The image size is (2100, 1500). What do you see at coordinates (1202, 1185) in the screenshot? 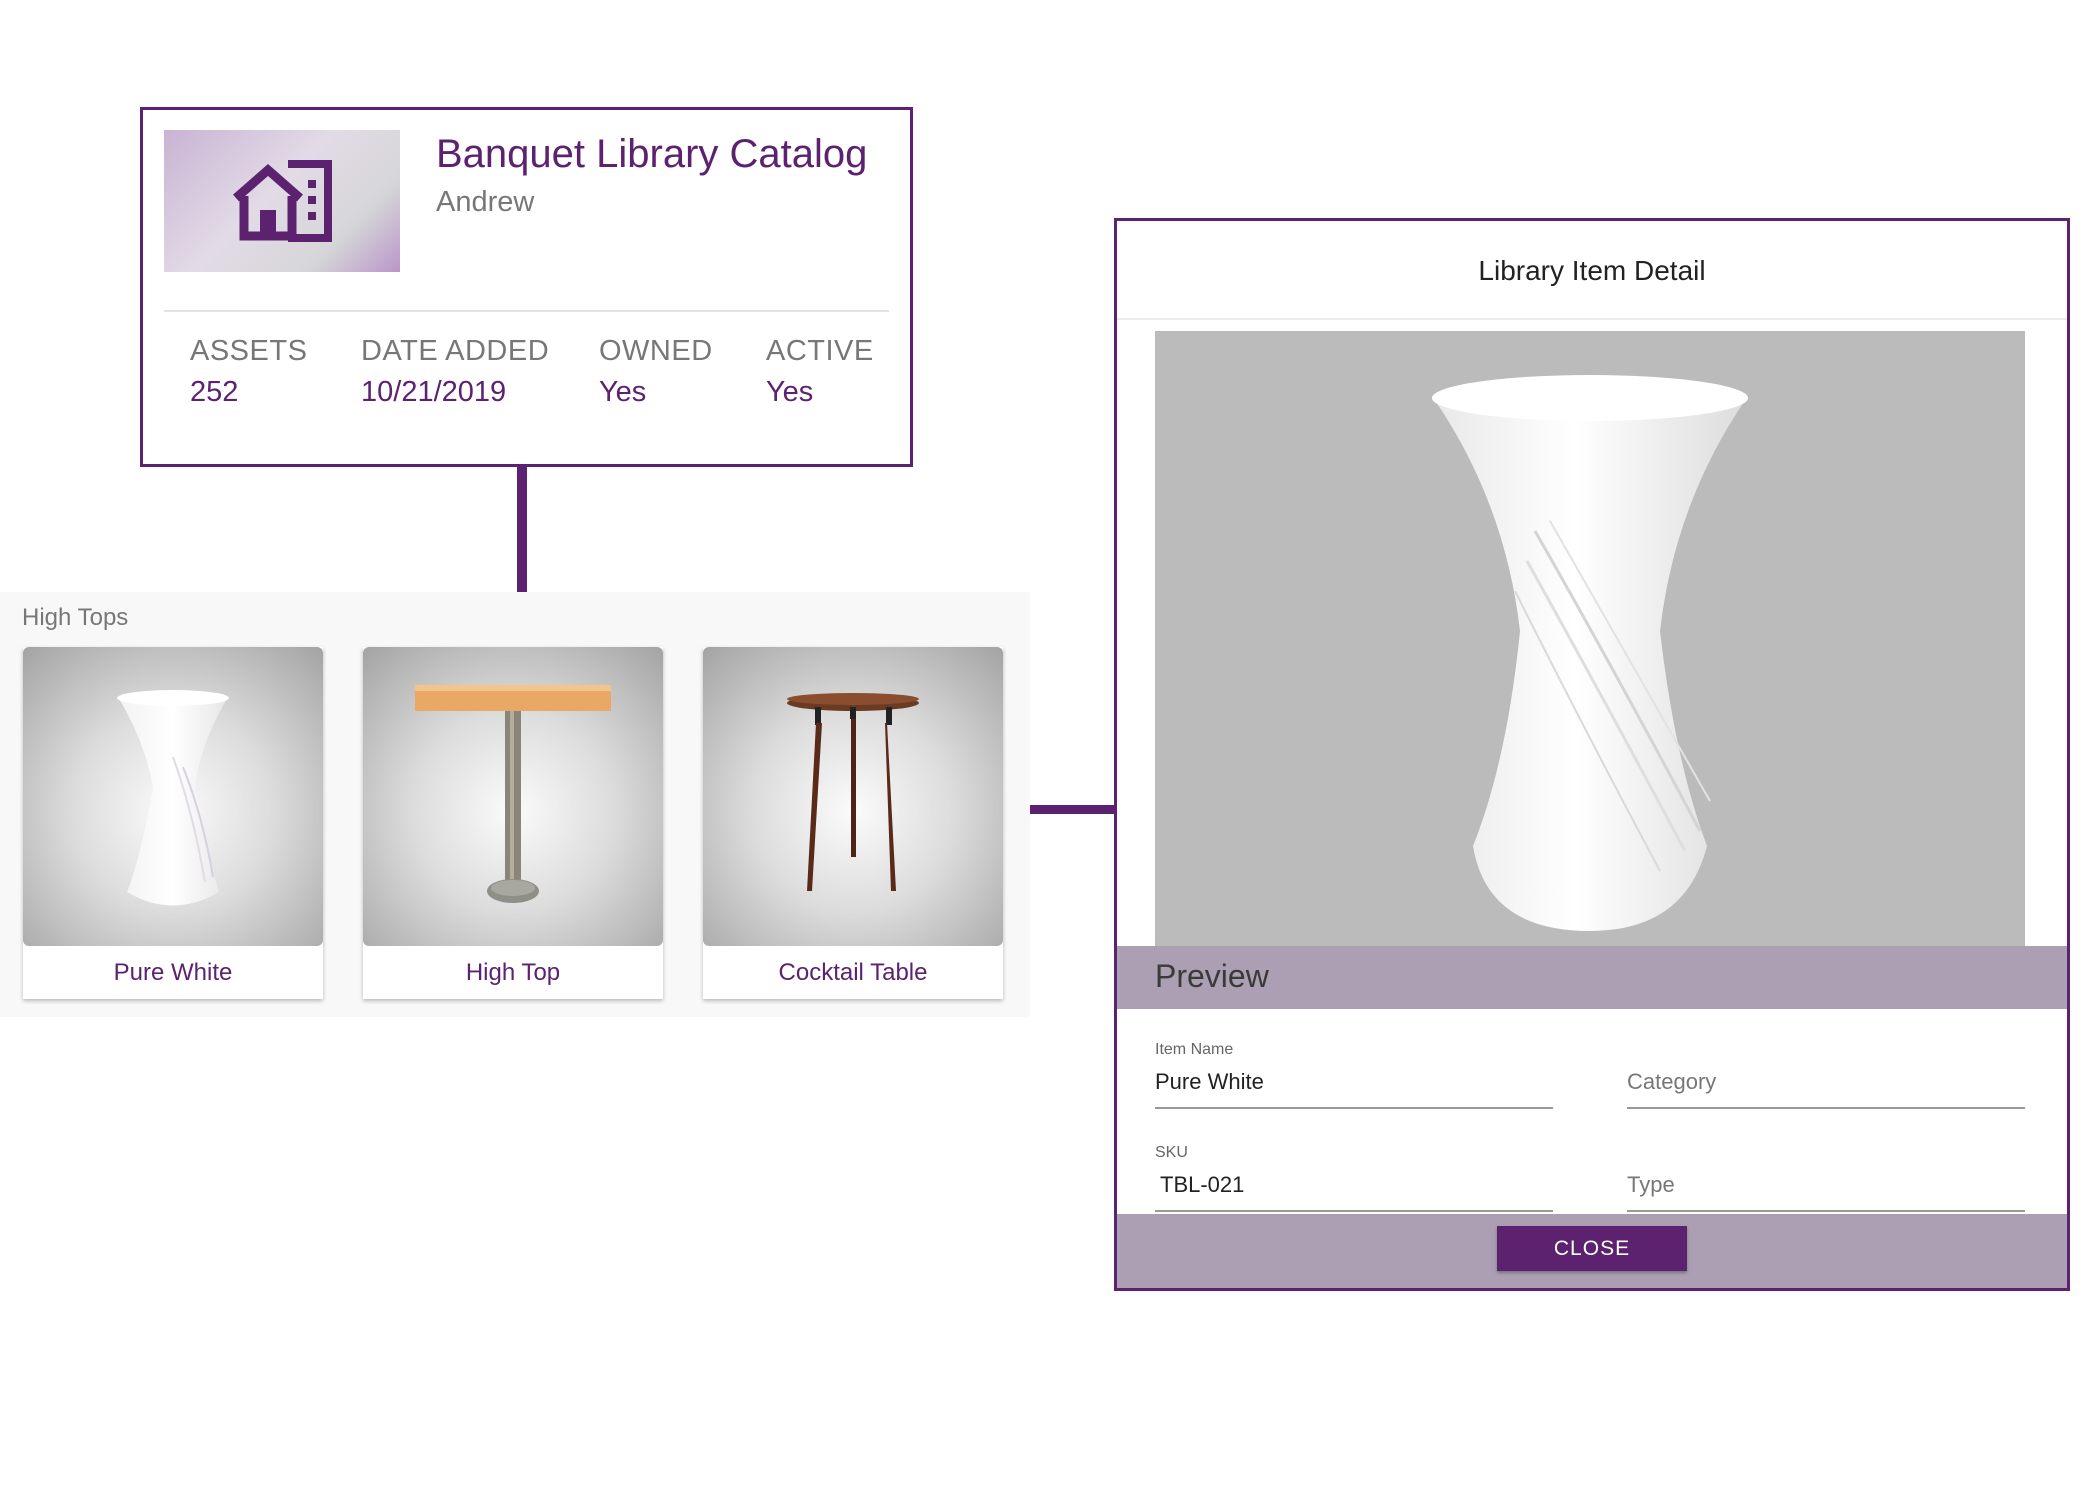
I see `sku-value: TBL-021` at bounding box center [1202, 1185].